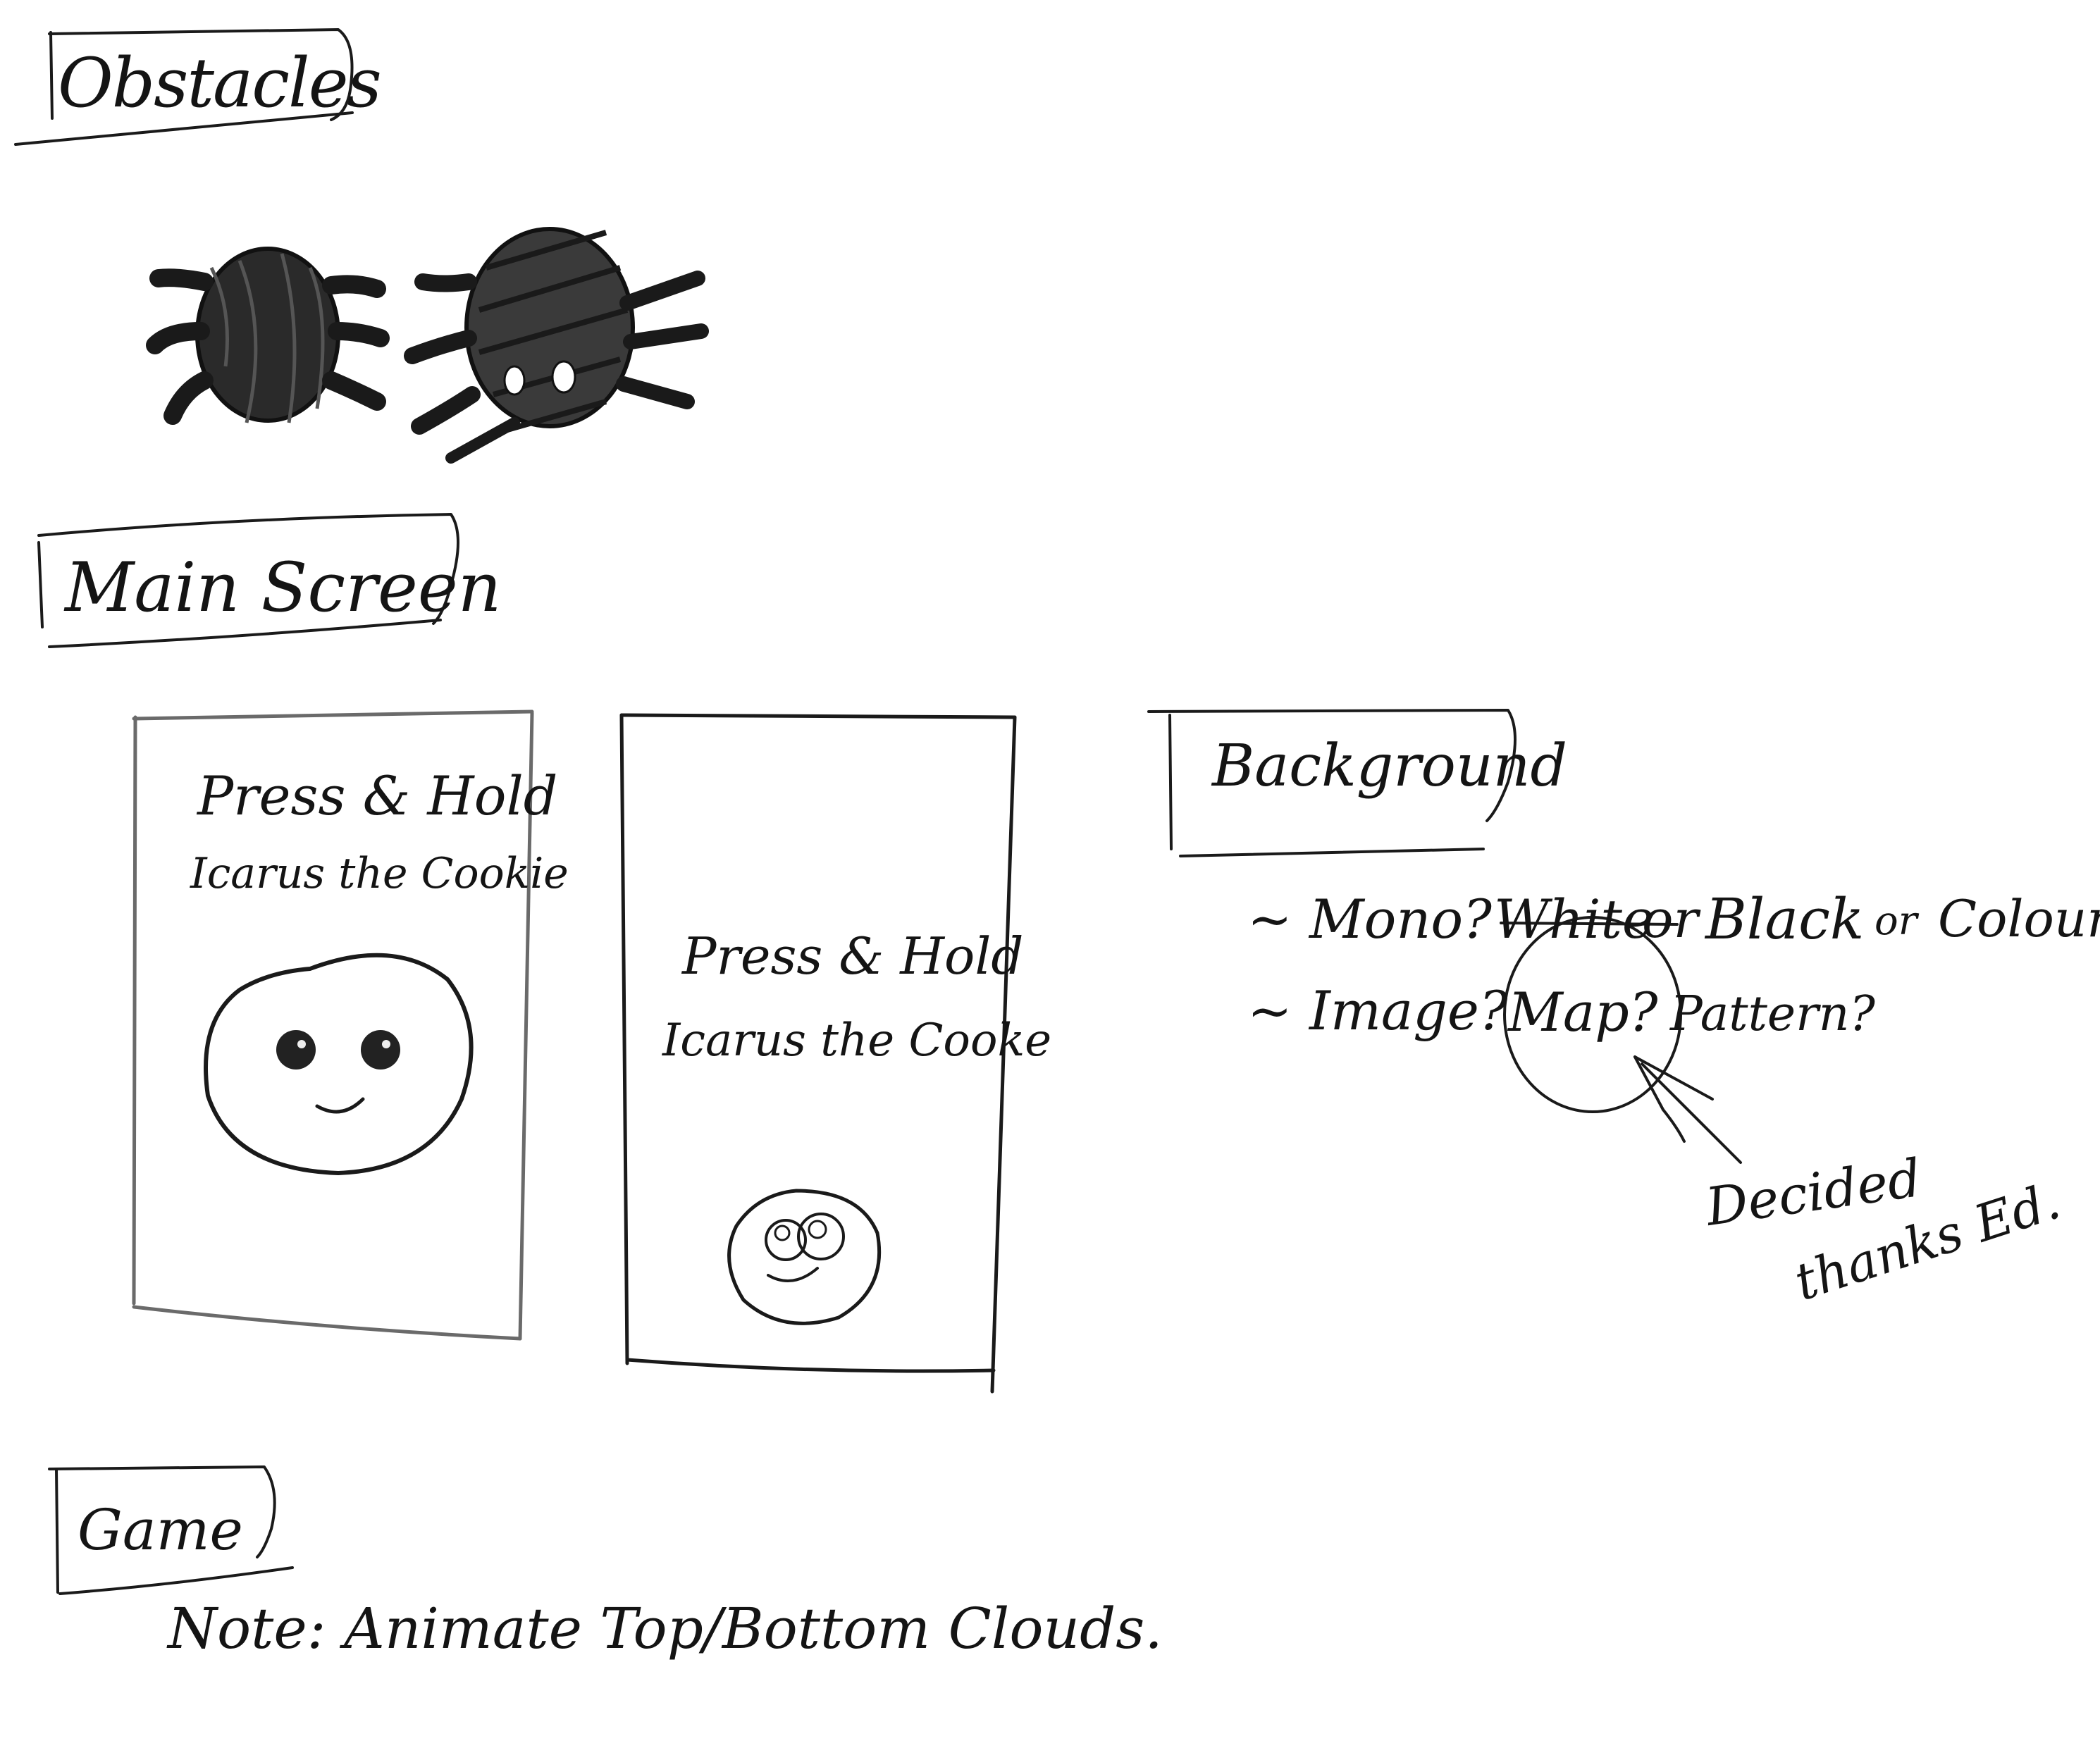  What do you see at coordinates (857, 1041) in the screenshot?
I see `mockup-2-subtitle: Icarus the Cooke` at bounding box center [857, 1041].